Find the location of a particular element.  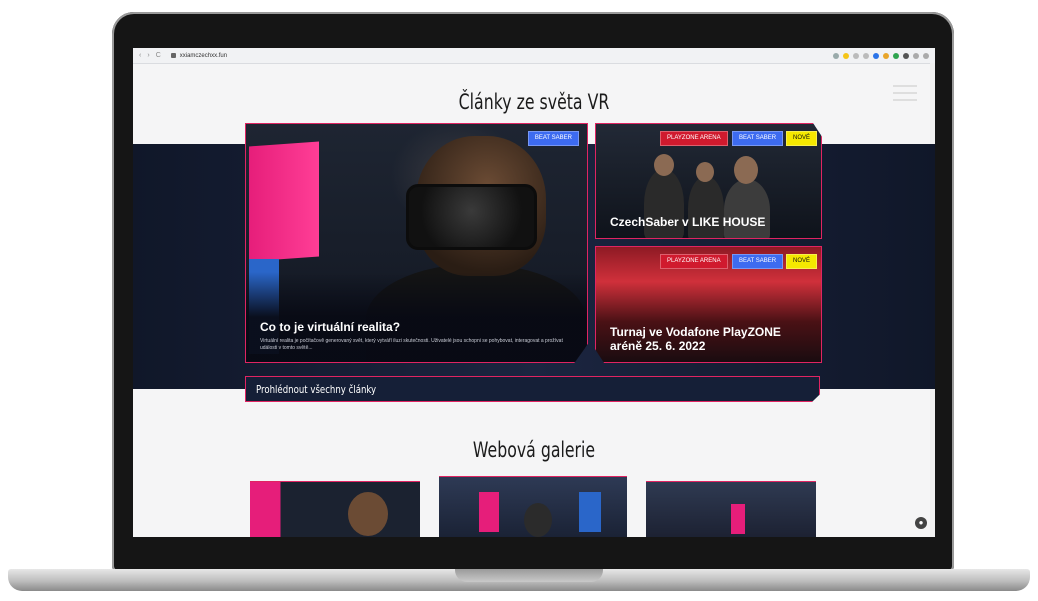

view-all-label: Prohlédnout všechny články is located at coordinates (316, 389).